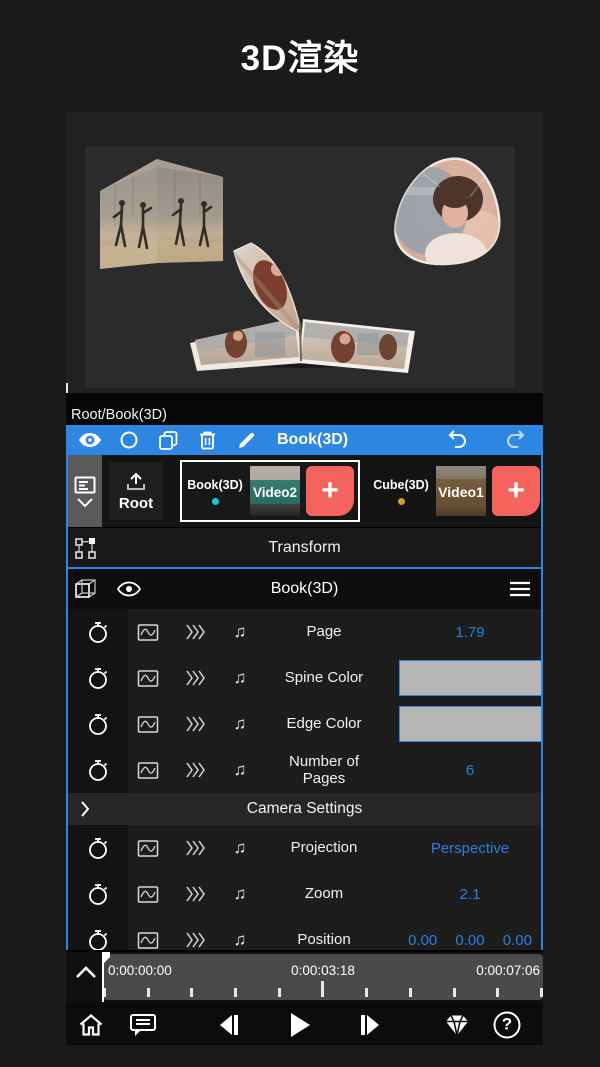 The image size is (600, 1067). I want to click on root-button: Root, so click(136, 491).